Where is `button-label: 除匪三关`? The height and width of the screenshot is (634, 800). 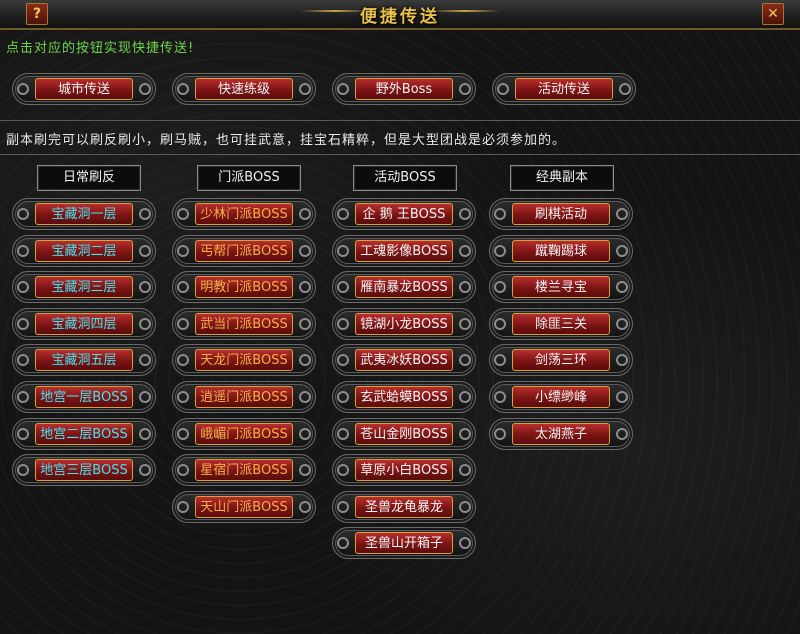 button-label: 除匪三关 is located at coordinates (561, 324).